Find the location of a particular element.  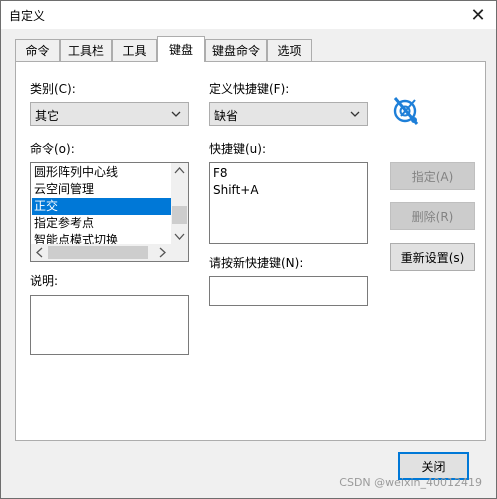

tab-label: 工具 is located at coordinates (134, 51).